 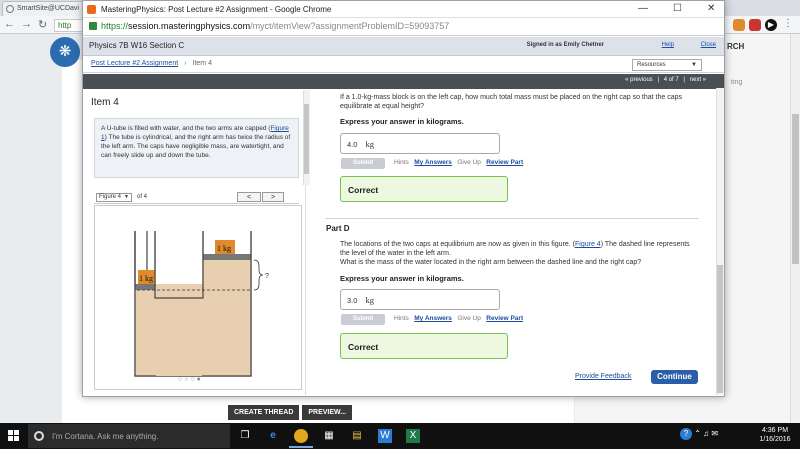 I want to click on brace-icon, so click(x=258, y=275).